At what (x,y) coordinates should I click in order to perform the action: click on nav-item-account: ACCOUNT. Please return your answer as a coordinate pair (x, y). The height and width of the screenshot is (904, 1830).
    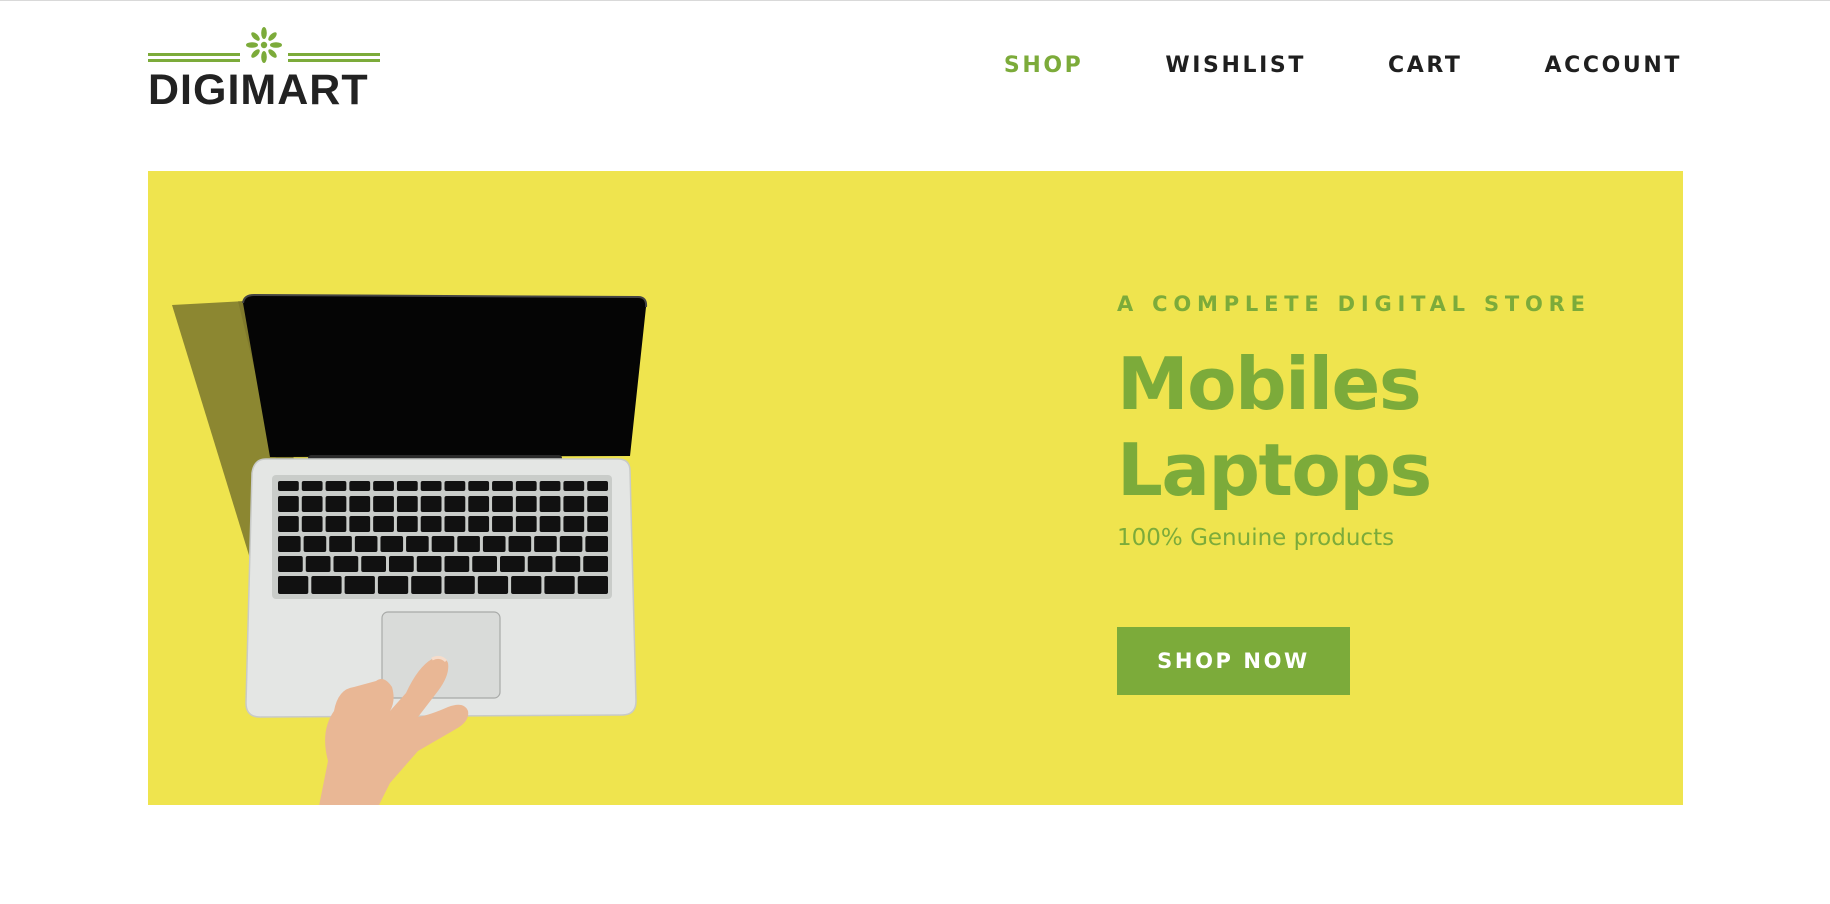
    Looking at the image, I should click on (1613, 66).